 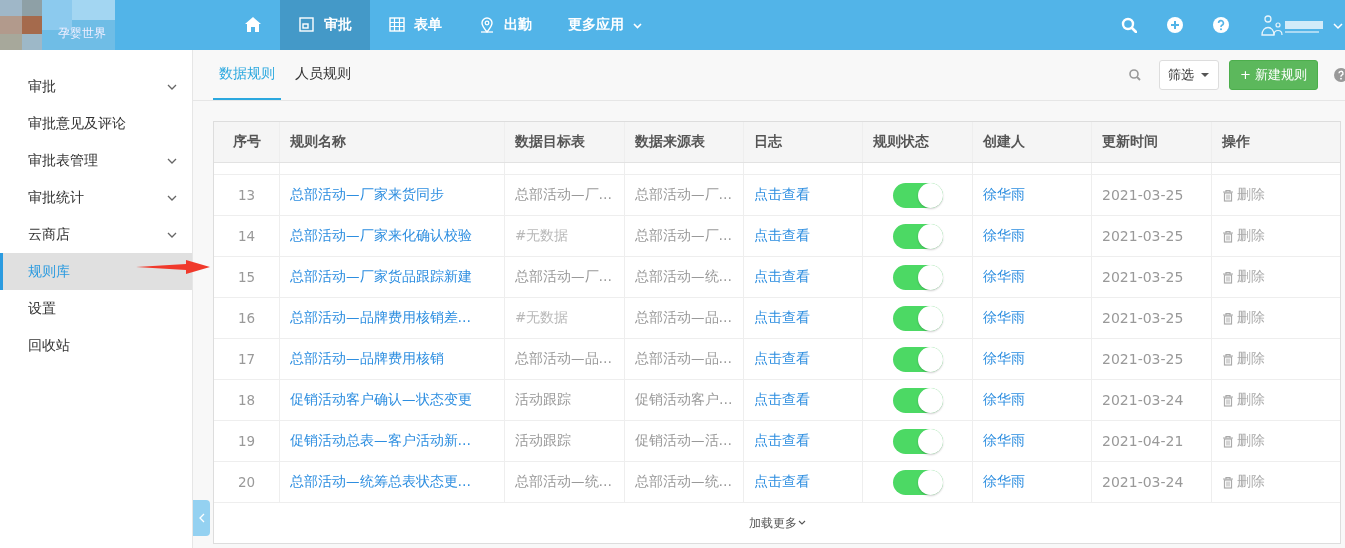 I want to click on column-header: 规则名称, so click(x=392, y=142).